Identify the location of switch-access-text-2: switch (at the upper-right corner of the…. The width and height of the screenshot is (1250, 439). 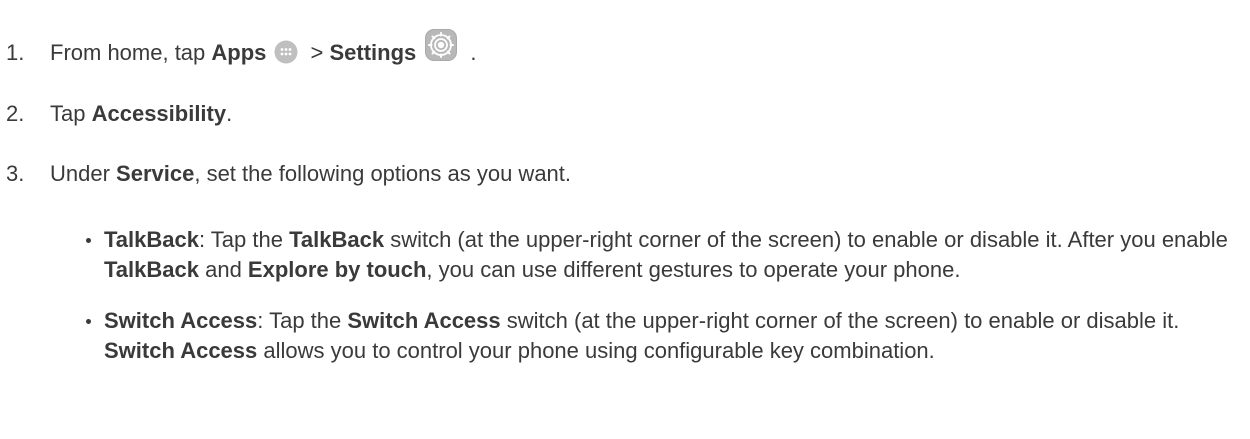
(840, 320).